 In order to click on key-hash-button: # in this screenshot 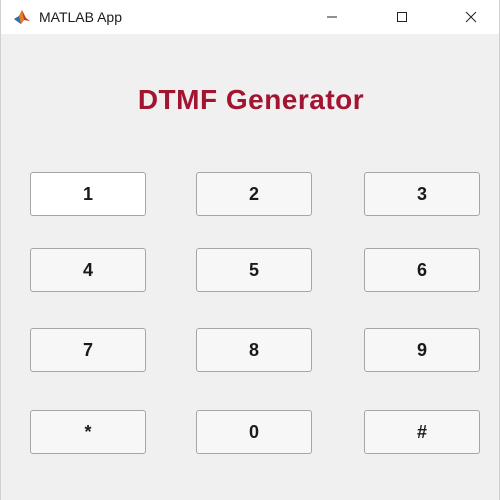, I will do `click(422, 432)`.